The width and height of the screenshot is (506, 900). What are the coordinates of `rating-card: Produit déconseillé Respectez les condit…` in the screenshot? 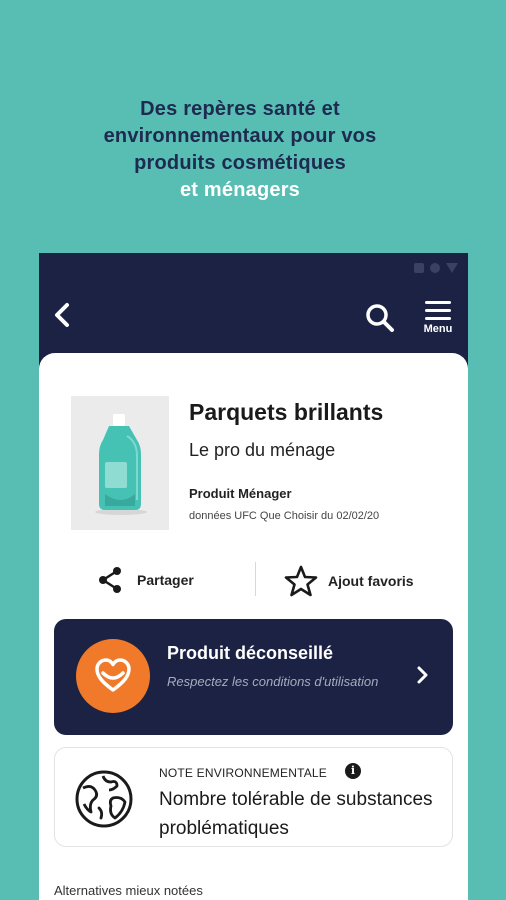 It's located at (253, 677).